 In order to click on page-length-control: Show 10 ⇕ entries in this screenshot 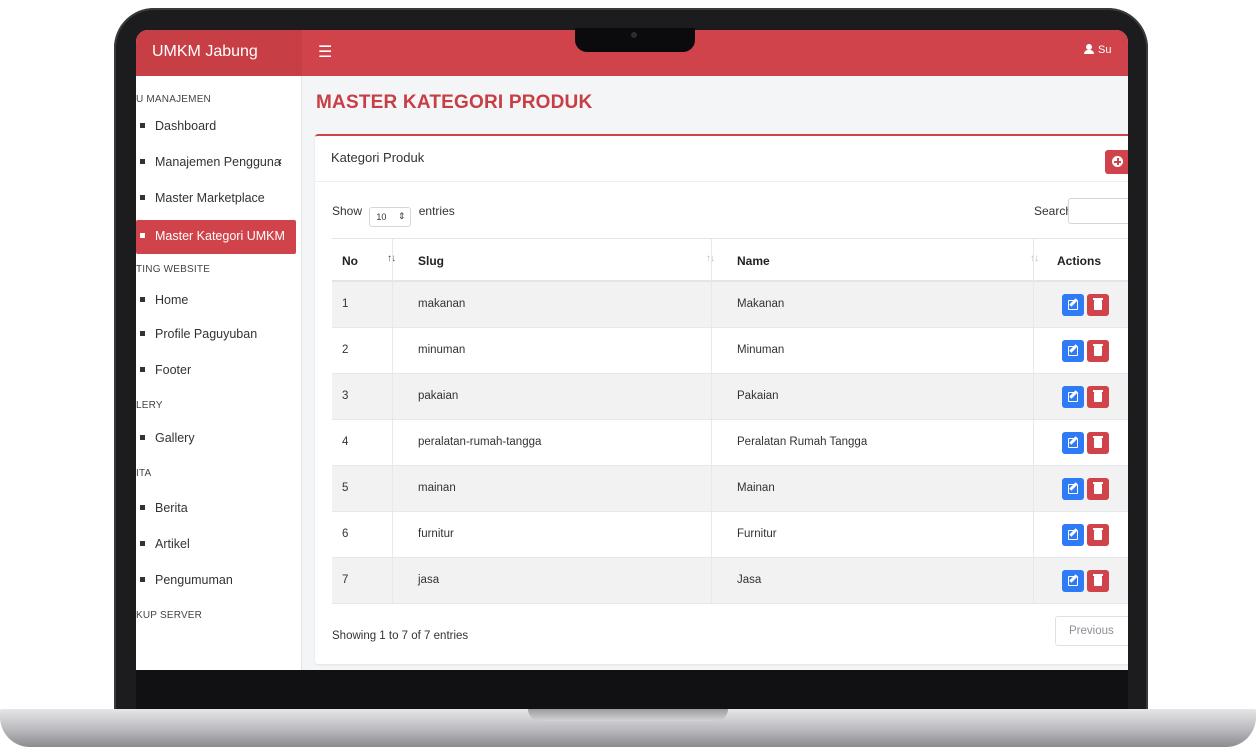, I will do `click(393, 215)`.